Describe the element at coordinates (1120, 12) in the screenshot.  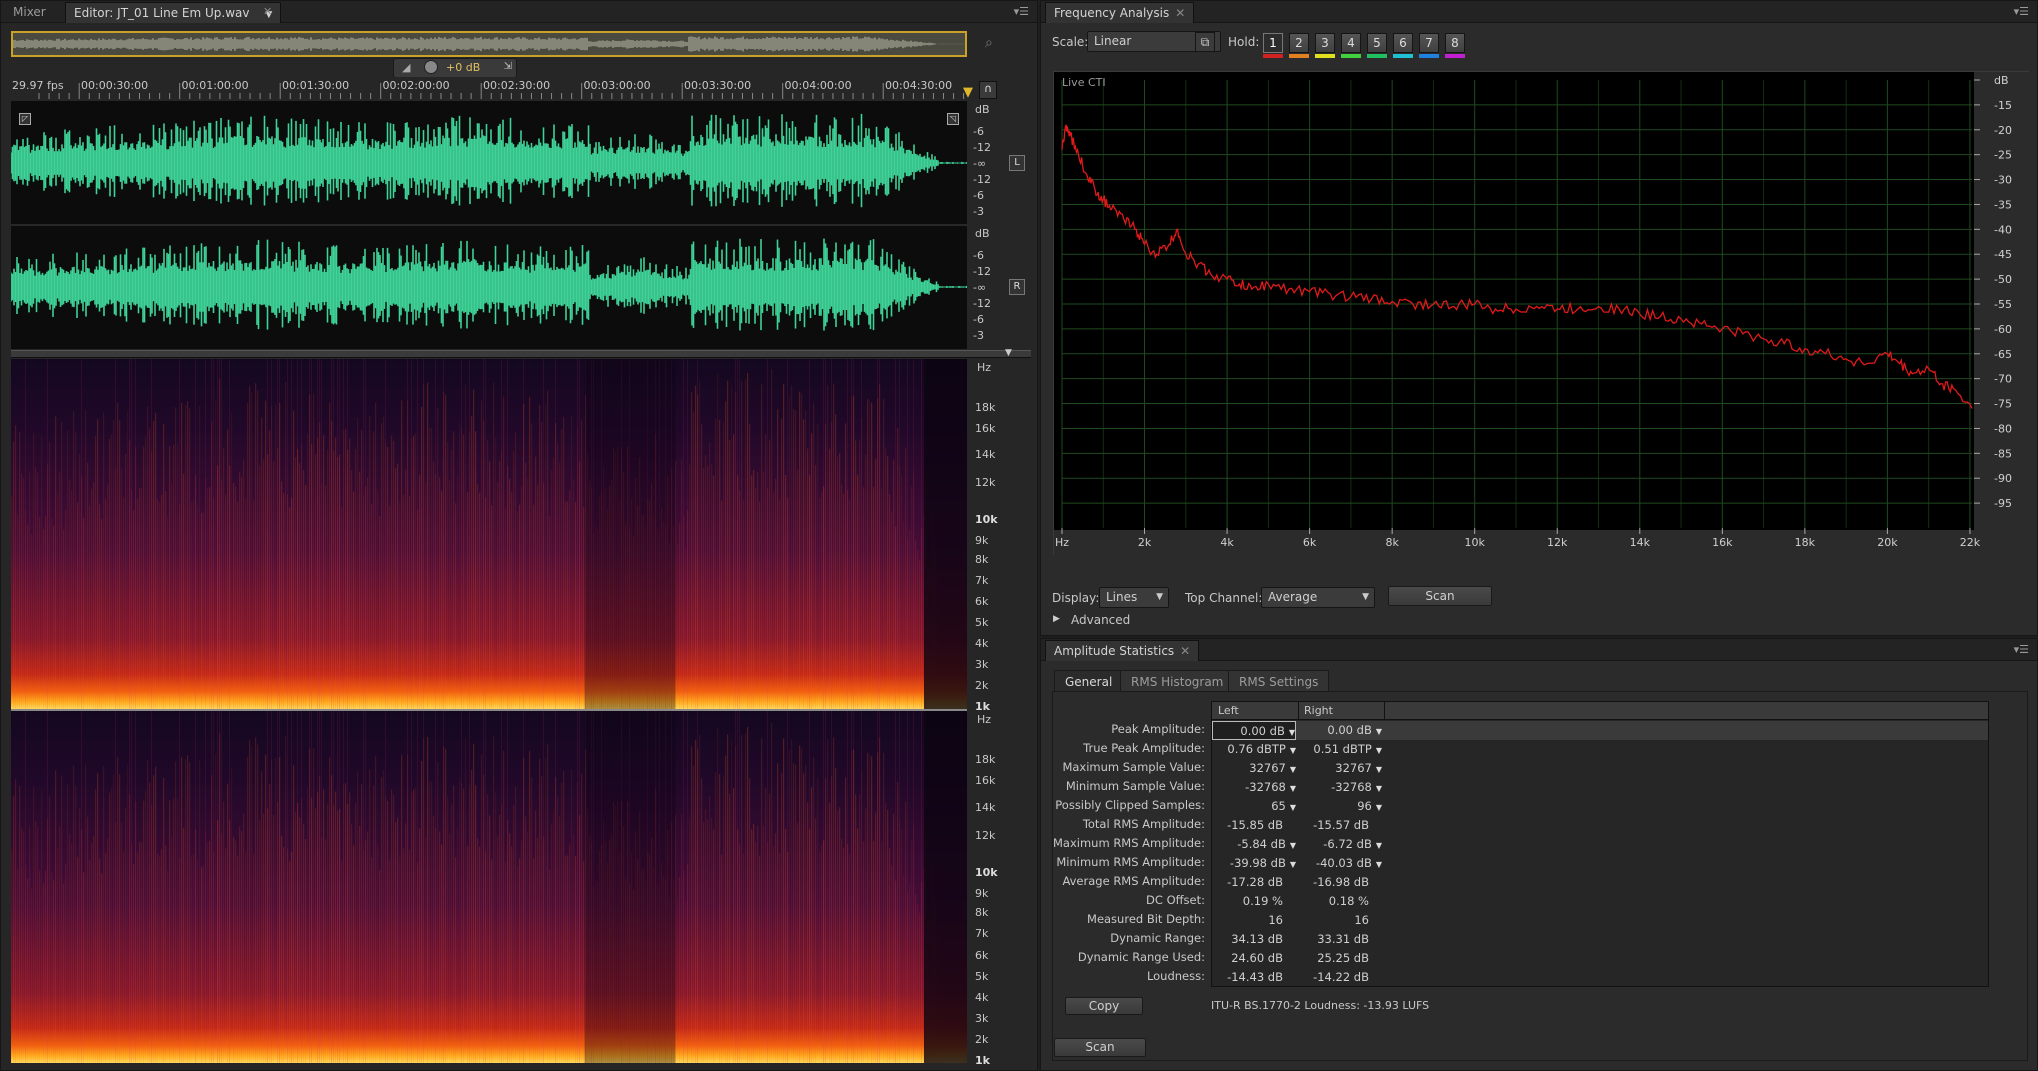
I see `tab-frequency-analysis: Frequency Analysis ✕` at that location.